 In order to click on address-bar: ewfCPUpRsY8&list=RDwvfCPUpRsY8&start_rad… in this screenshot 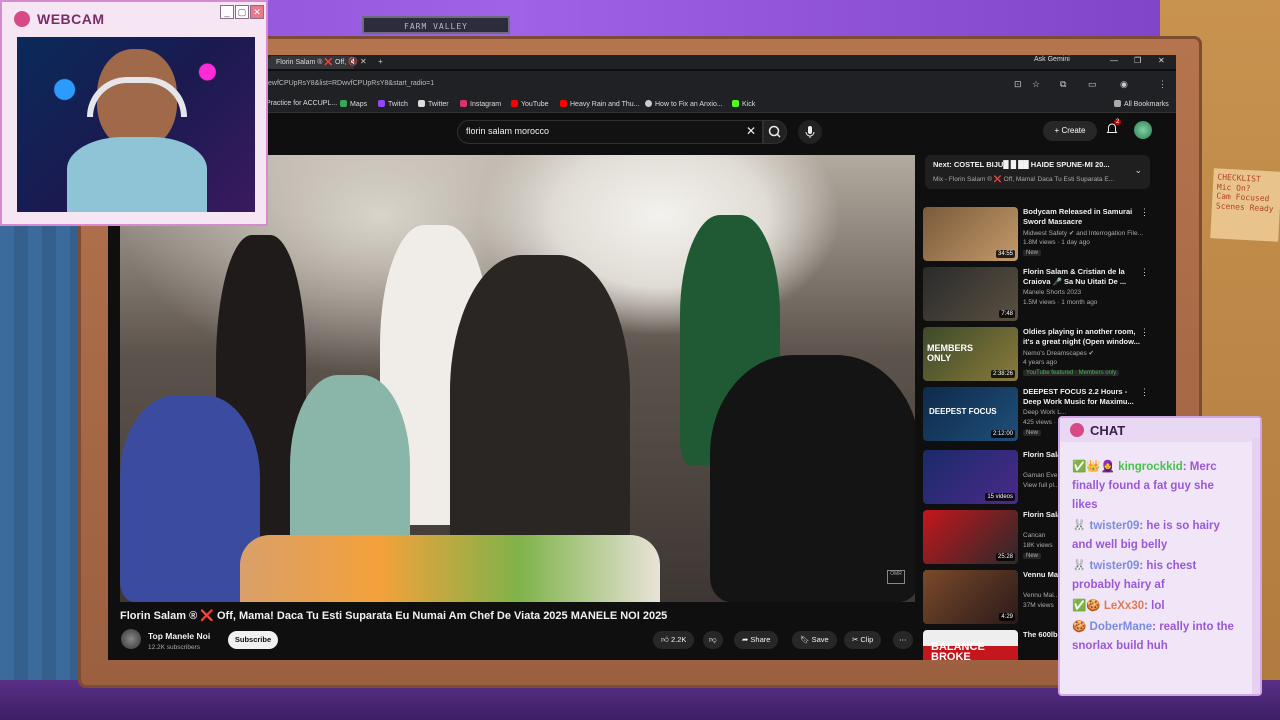, I will do `click(642, 84)`.